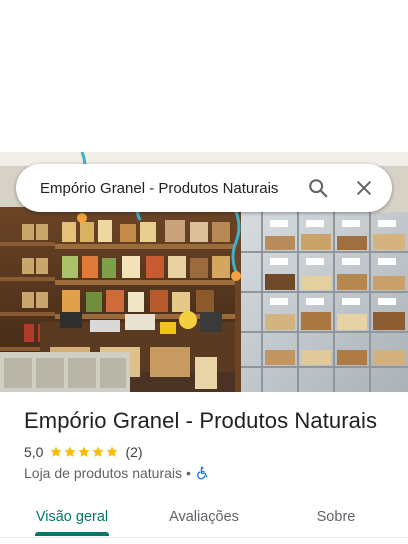 The image size is (408, 544). I want to click on search-bar: Empório Granel - Produtos Naturais, so click(204, 188).